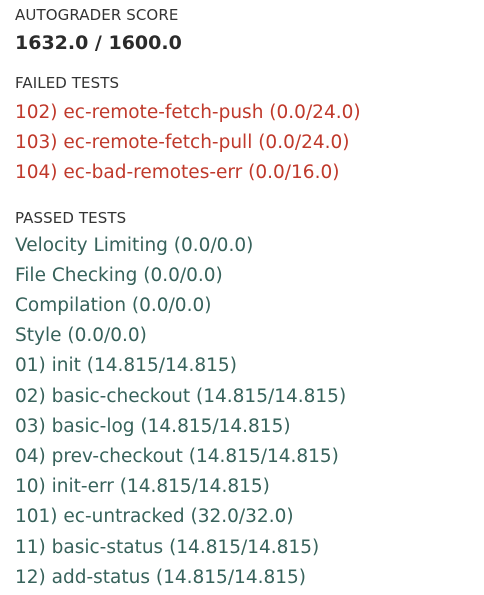  What do you see at coordinates (160, 577) in the screenshot?
I see `passed-test-item: 12) add-status (14.815/14.815)` at bounding box center [160, 577].